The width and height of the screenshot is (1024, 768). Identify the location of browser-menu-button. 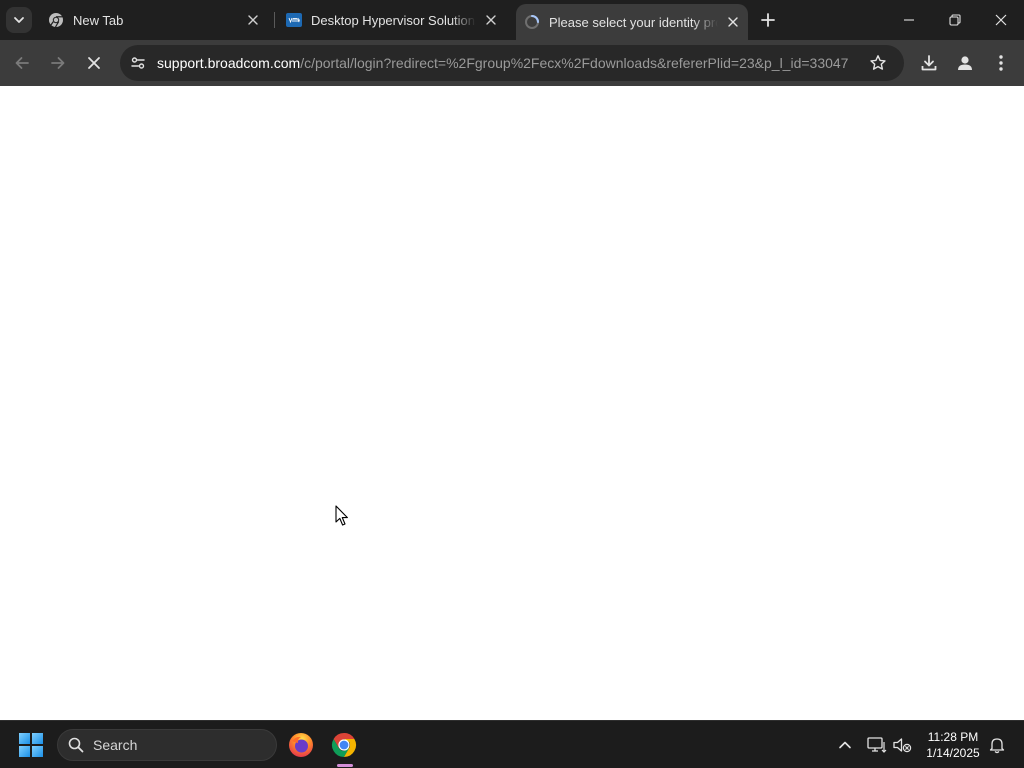
(1001, 63).